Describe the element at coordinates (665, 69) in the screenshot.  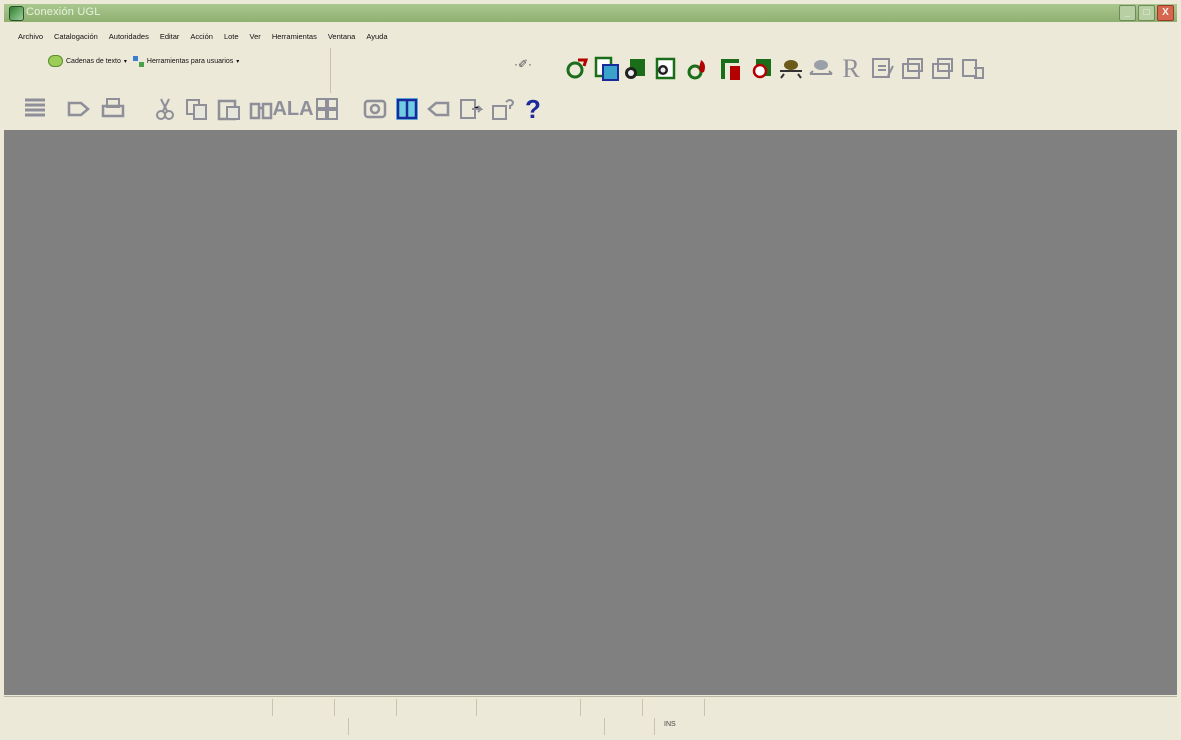
I see `open-folder-b2-icon` at that location.